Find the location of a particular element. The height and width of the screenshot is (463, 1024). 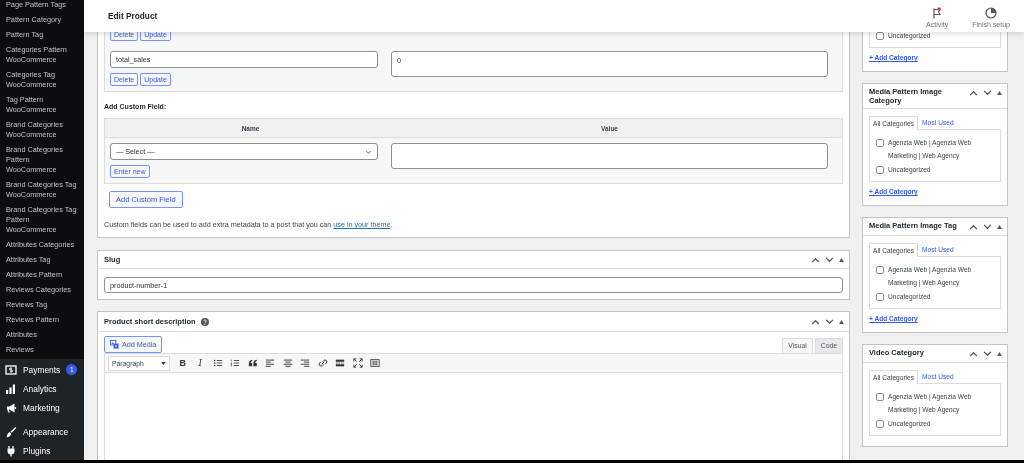

link-icon is located at coordinates (322, 363).